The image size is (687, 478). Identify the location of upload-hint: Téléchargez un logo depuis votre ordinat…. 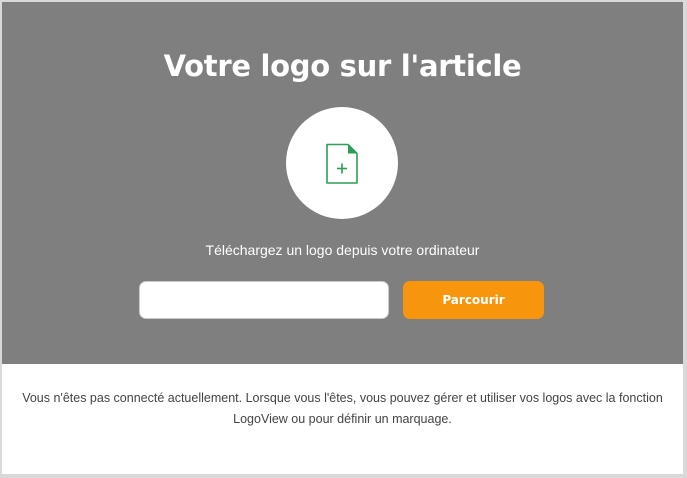
(342, 250).